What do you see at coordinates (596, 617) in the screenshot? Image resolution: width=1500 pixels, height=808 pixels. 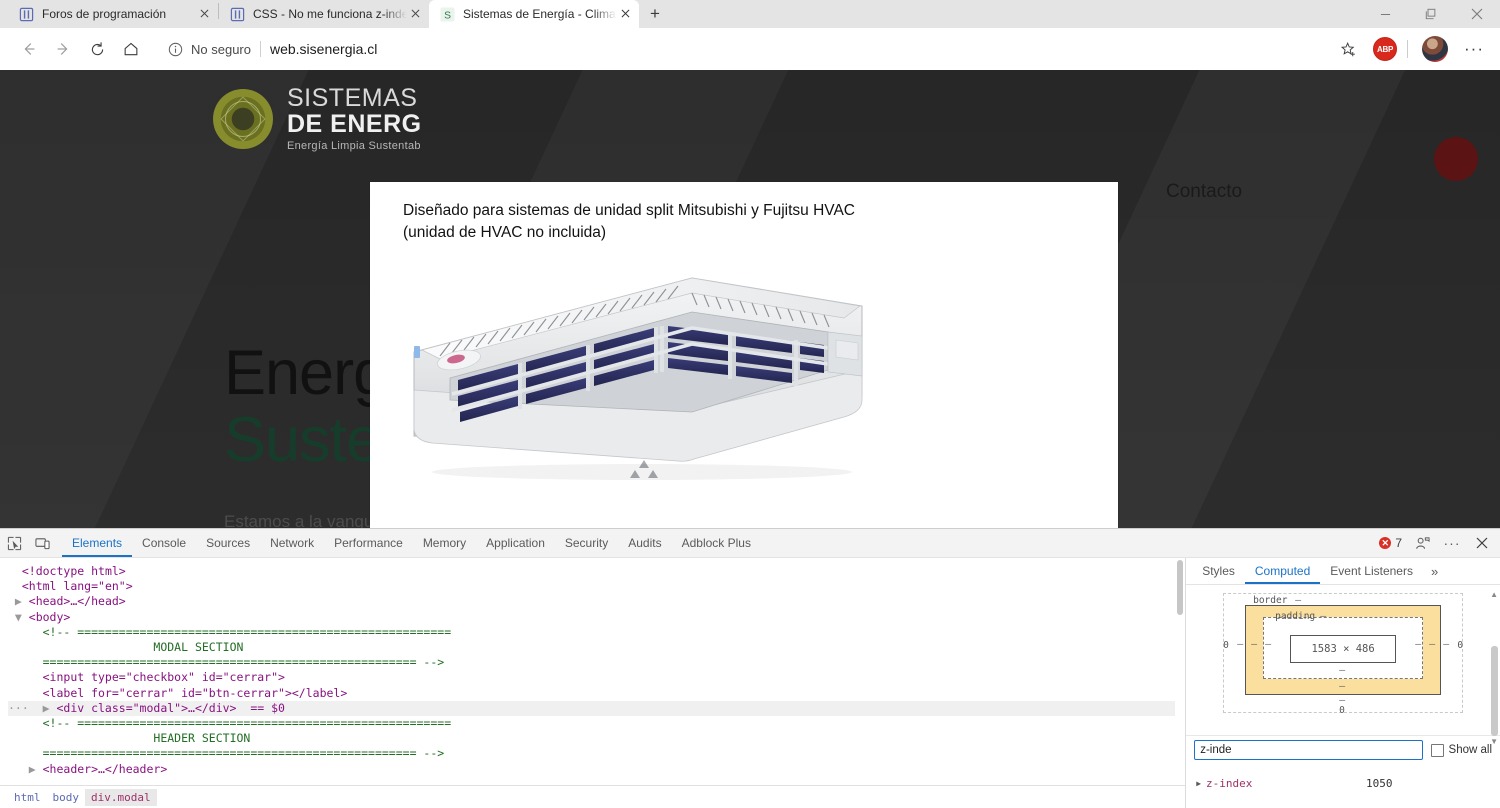 I see `dom-line: ▼ <body>` at bounding box center [596, 617].